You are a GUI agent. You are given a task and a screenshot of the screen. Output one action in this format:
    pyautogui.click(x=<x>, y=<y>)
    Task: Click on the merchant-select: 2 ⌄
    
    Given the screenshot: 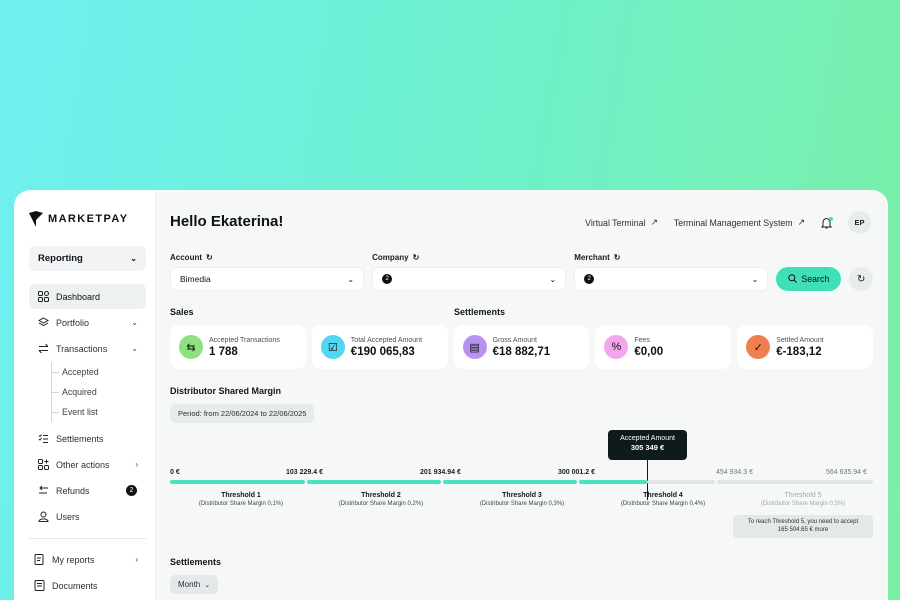 What is the action you would take?
    pyautogui.click(x=671, y=279)
    